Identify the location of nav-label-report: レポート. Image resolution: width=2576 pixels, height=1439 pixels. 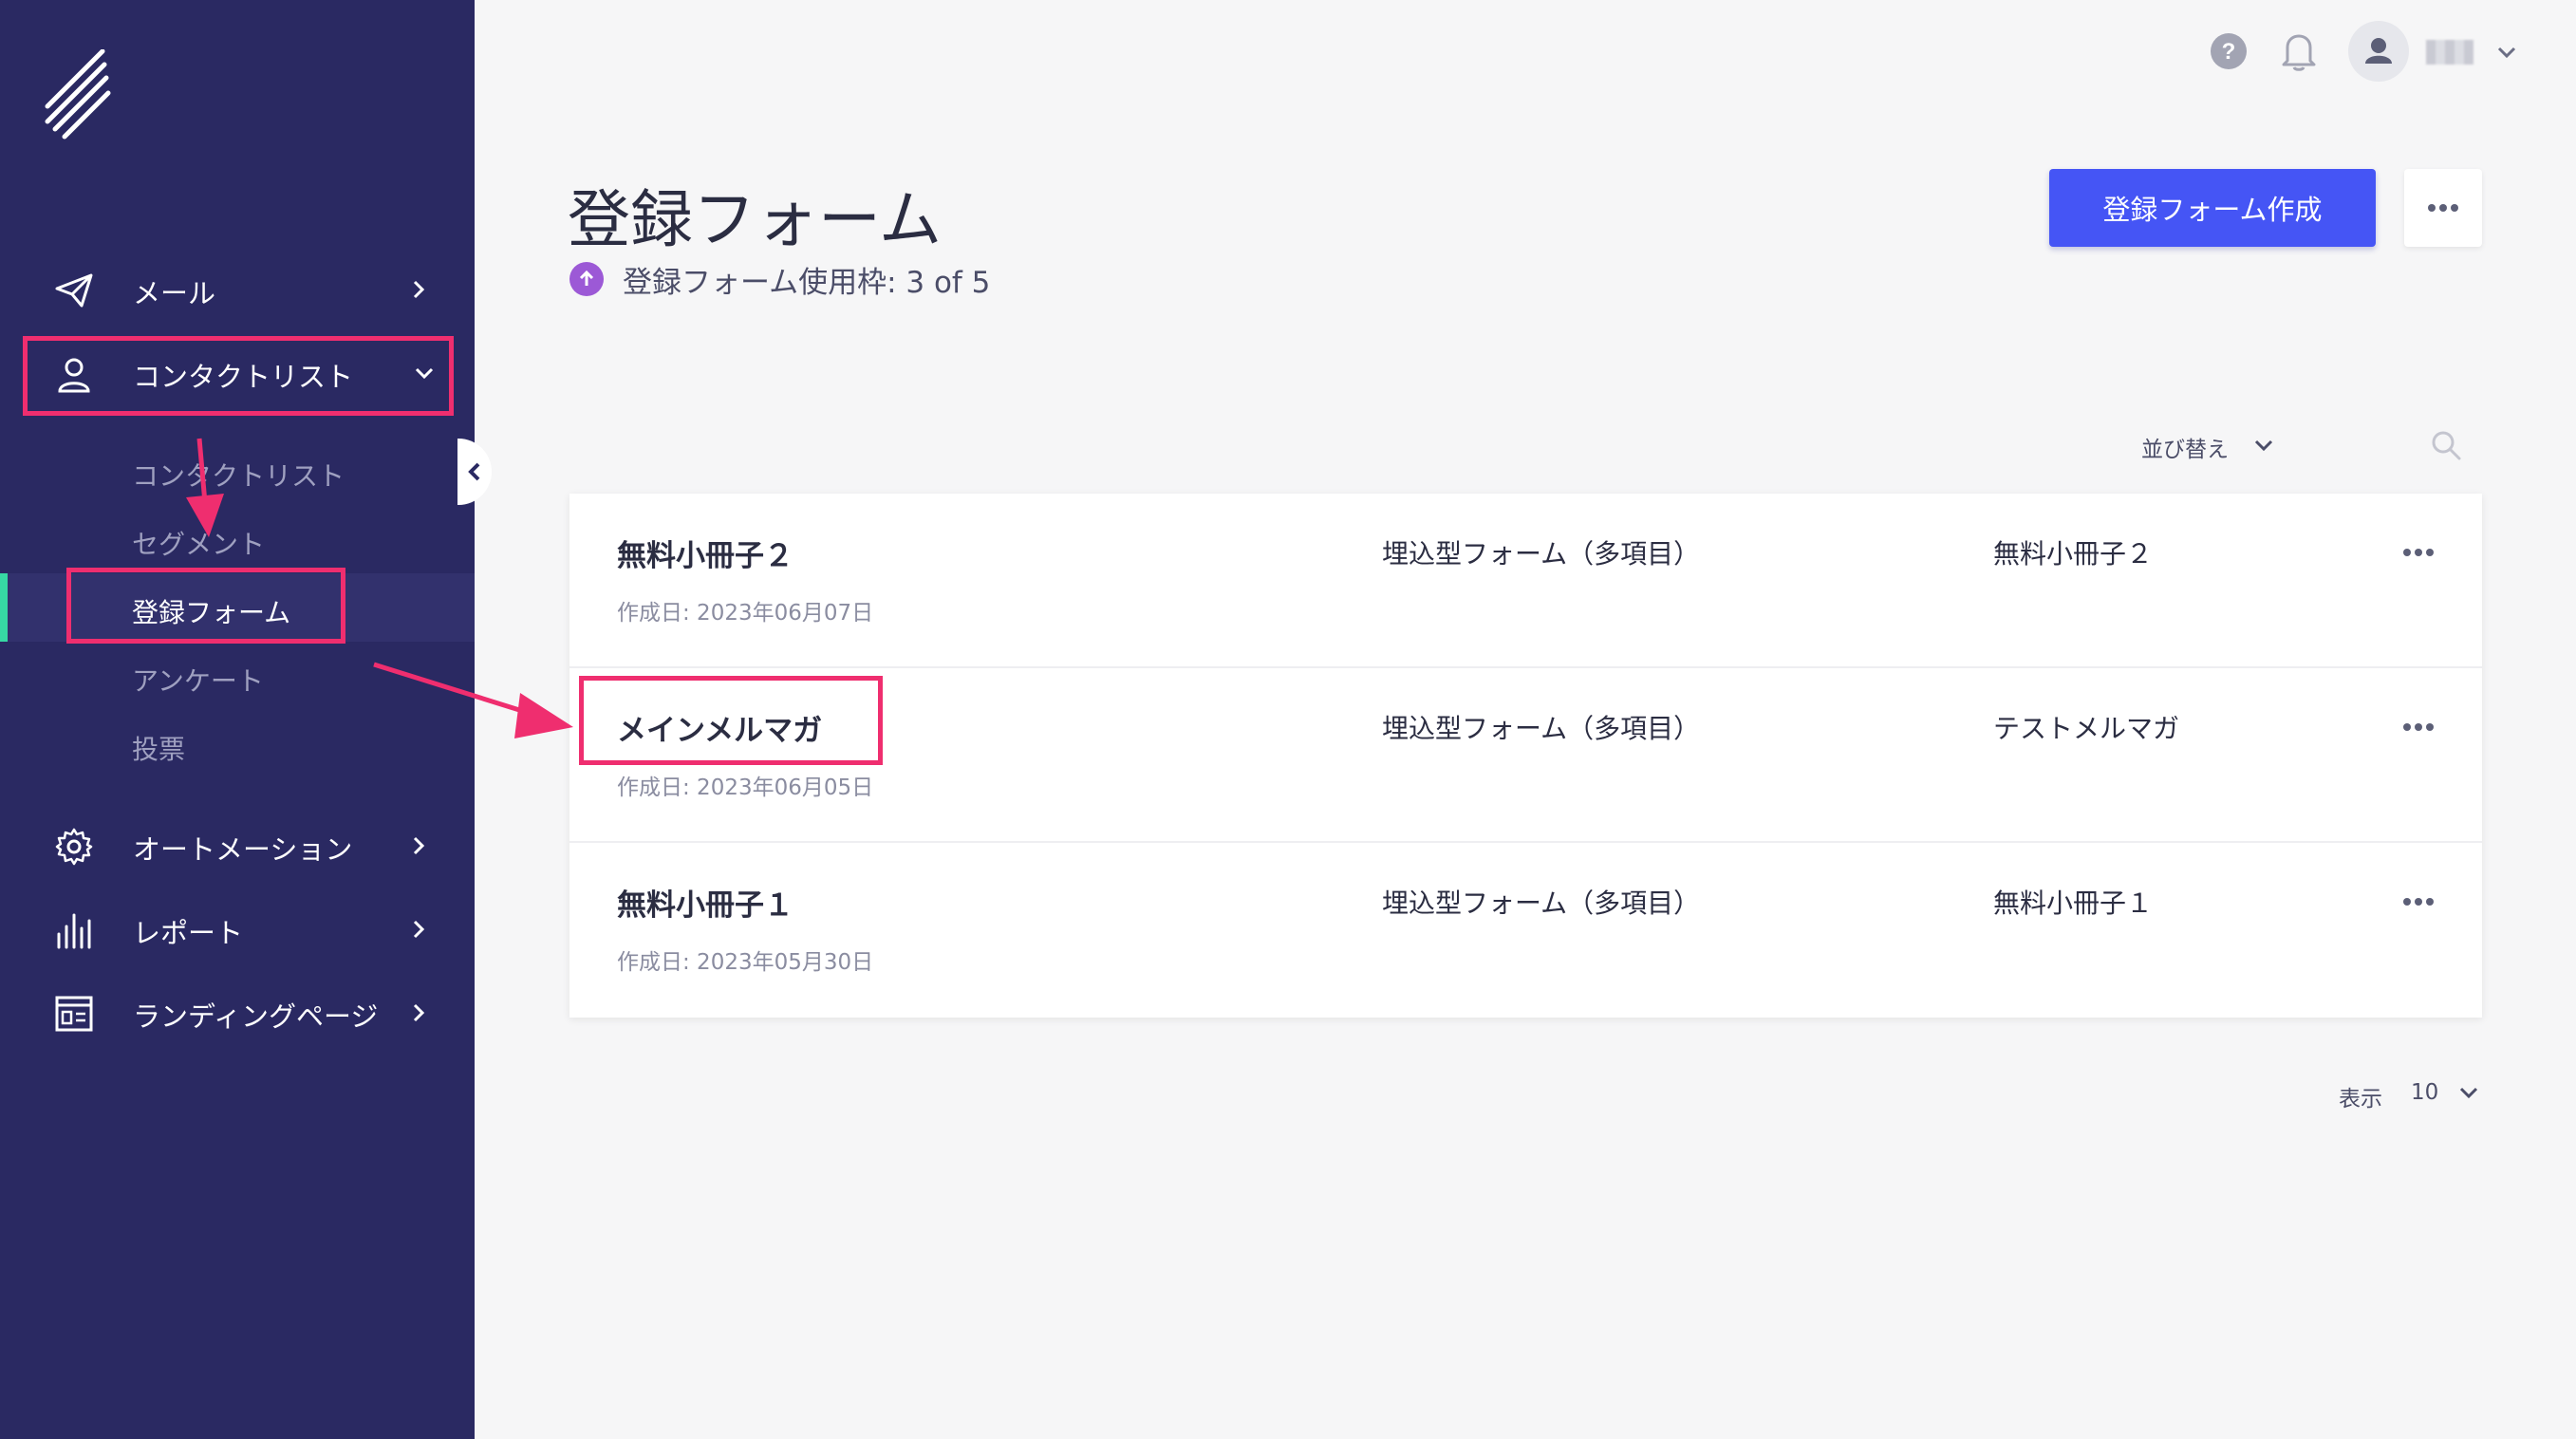
(188, 933).